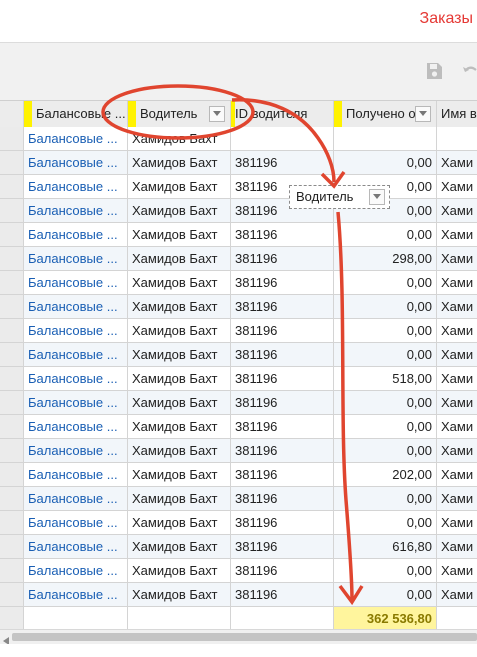 The width and height of the screenshot is (477, 657). I want to click on chevron-down-icon, so click(423, 113).